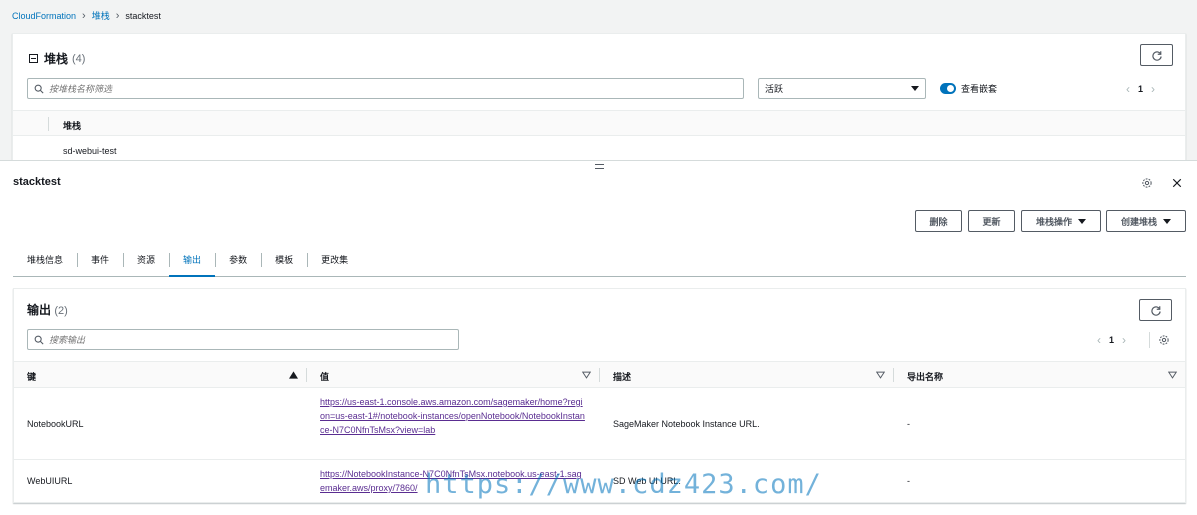 This screenshot has height=515, width=1197. I want to click on stack-detail-title: stacktest, so click(37, 182).